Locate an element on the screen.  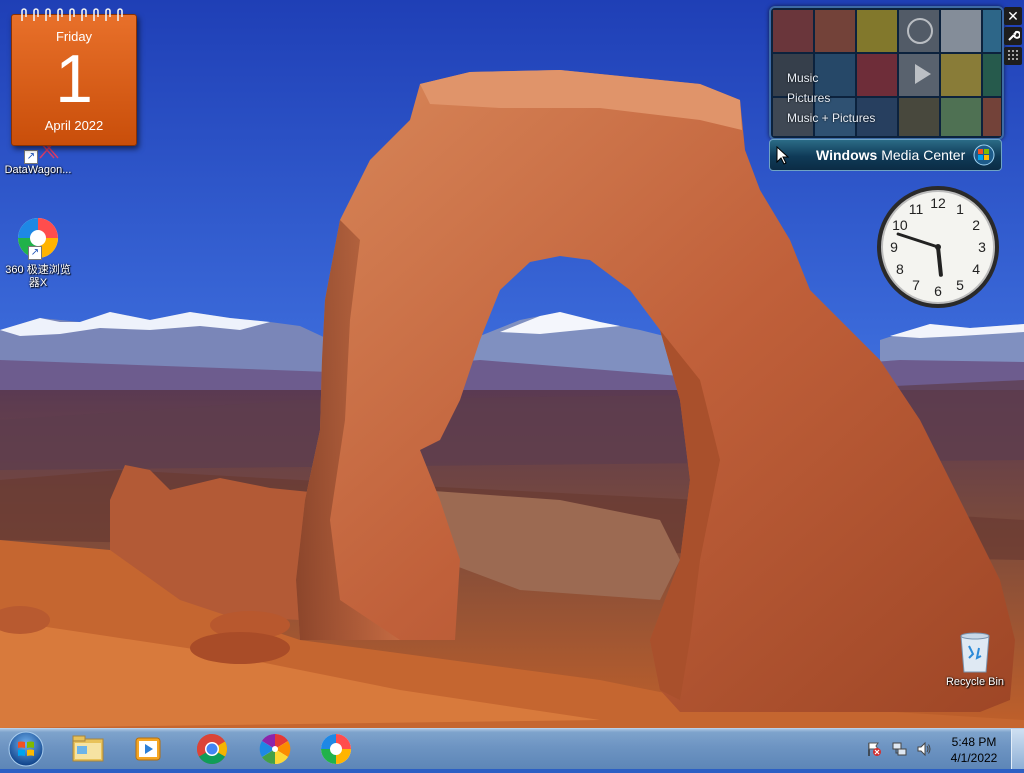
desktop-icon-label: Recycle Bin is located at coordinates (975, 682).